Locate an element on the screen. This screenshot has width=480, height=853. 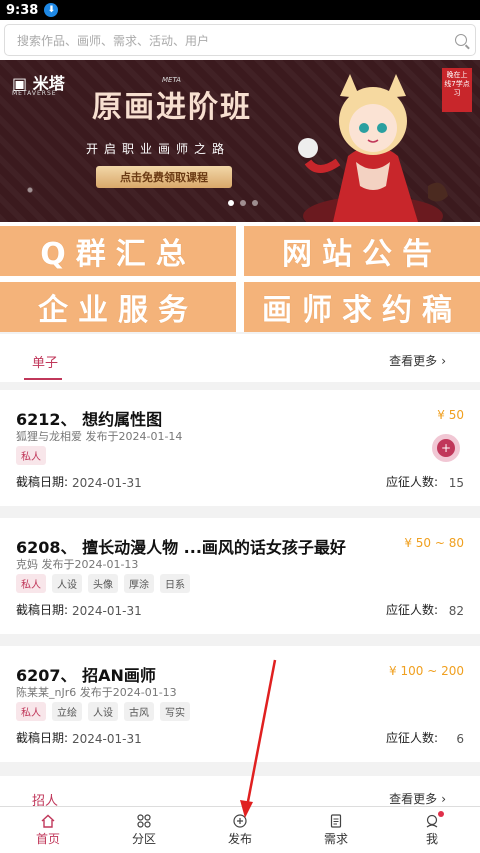
banner-pagination is located at coordinates (243, 203).